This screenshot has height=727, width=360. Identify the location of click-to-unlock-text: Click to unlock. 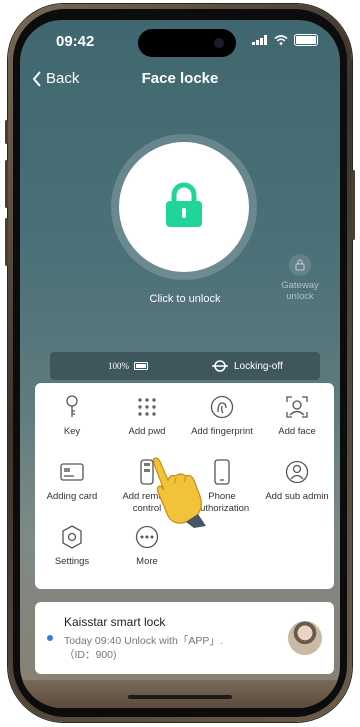
(185, 299).